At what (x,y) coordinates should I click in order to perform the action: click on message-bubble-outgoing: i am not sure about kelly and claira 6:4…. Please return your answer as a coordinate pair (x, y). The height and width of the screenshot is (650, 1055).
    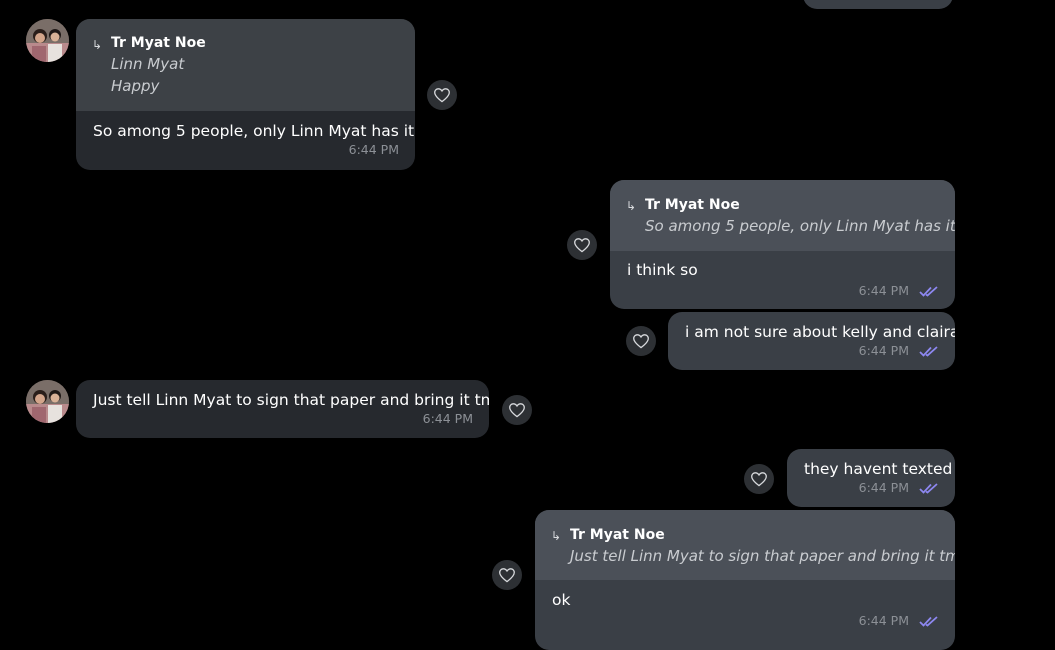
    Looking at the image, I should click on (811, 341).